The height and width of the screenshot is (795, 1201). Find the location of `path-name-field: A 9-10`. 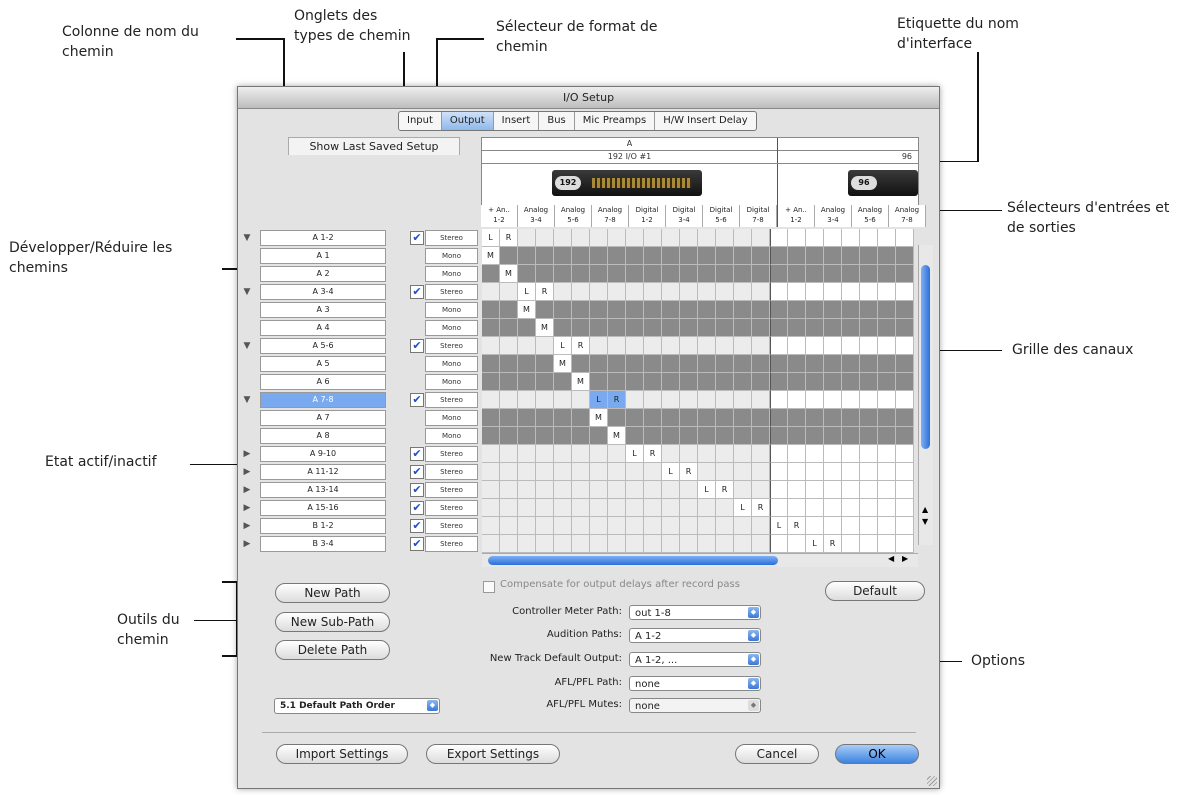

path-name-field: A 9-10 is located at coordinates (323, 454).